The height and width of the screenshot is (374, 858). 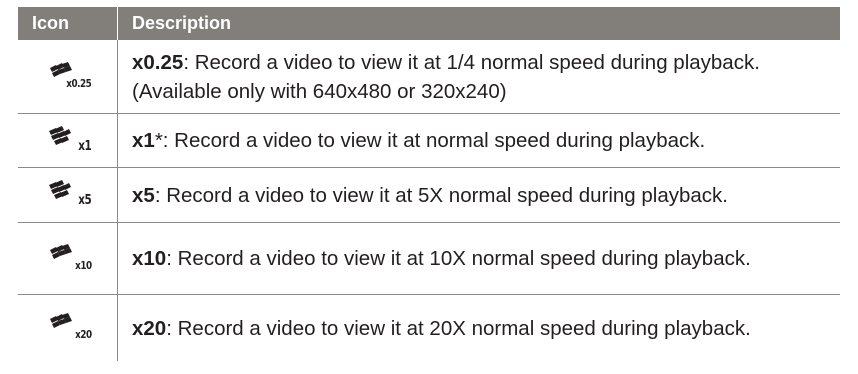 What do you see at coordinates (158, 62) in the screenshot?
I see `row-key: x0.25` at bounding box center [158, 62].